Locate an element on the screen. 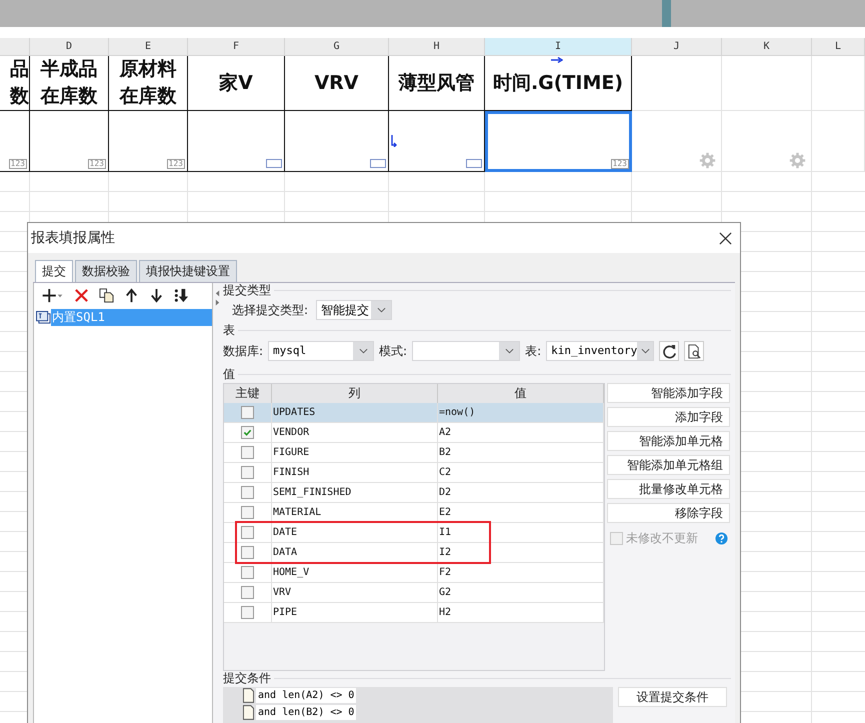  table-row: HOME_V F2 is located at coordinates (414, 573).